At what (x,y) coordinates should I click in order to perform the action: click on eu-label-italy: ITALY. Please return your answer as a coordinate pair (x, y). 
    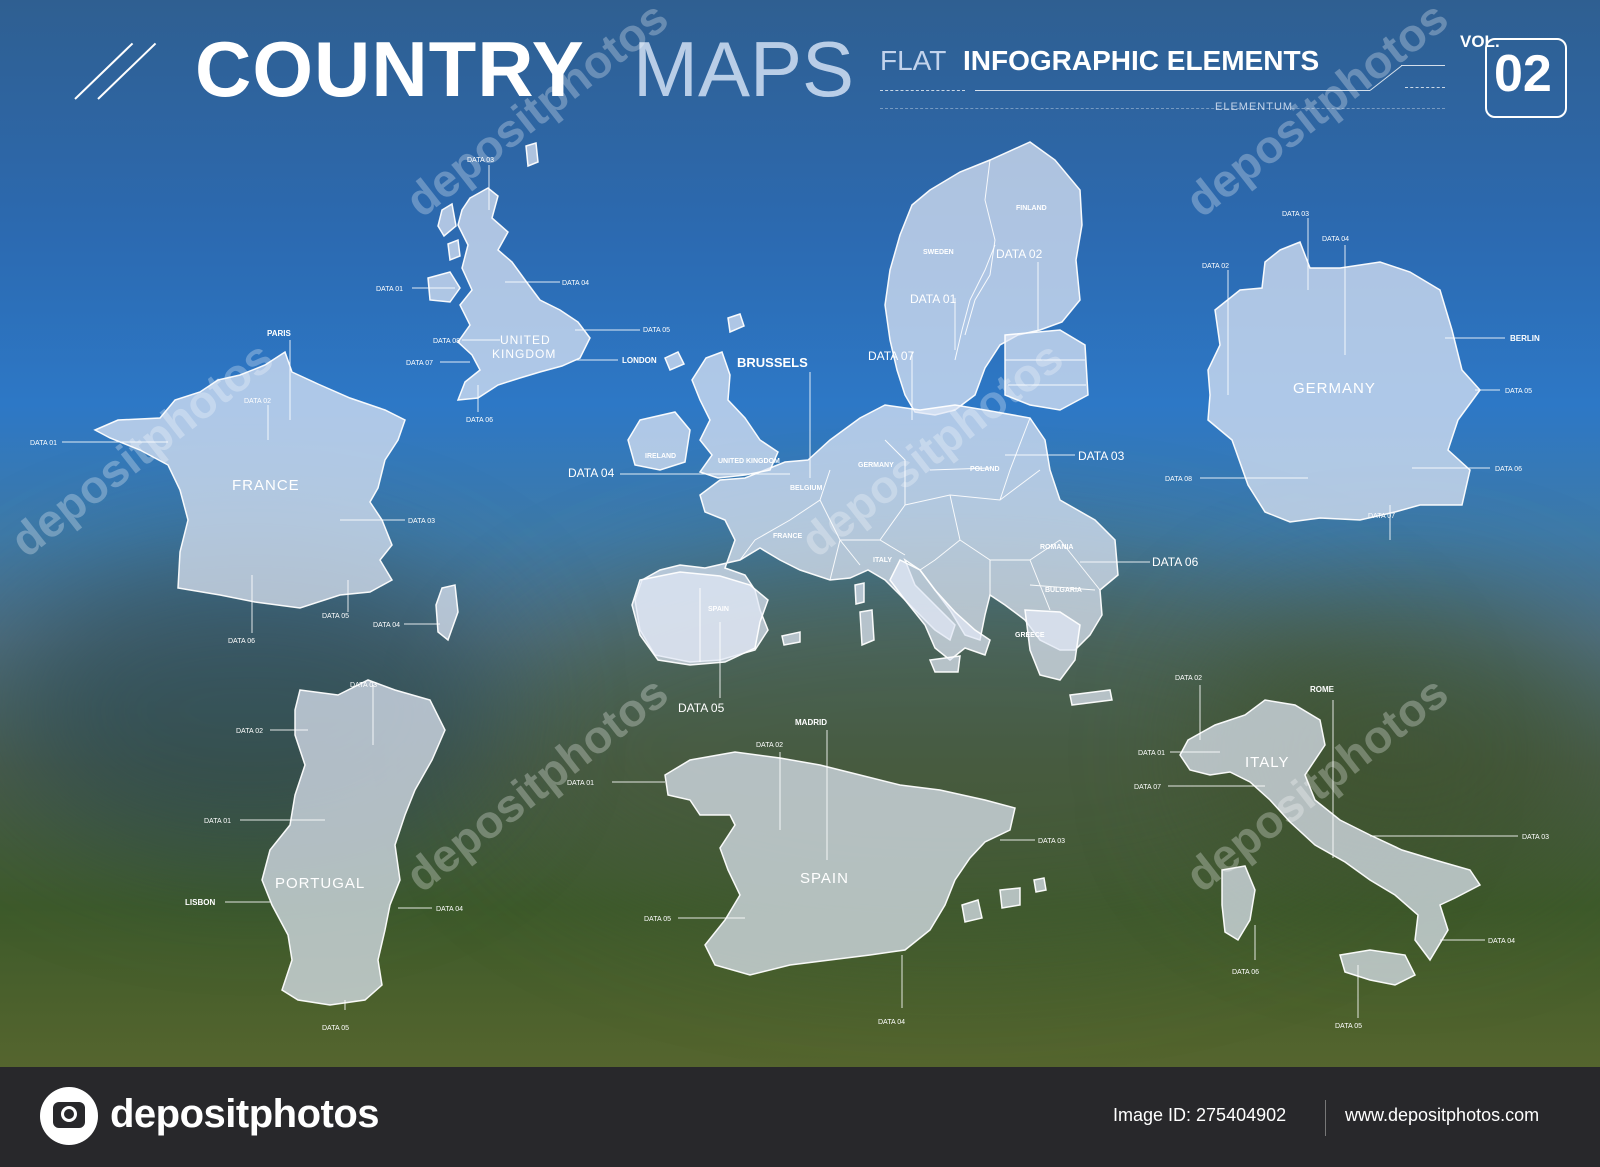
    Looking at the image, I should click on (882, 560).